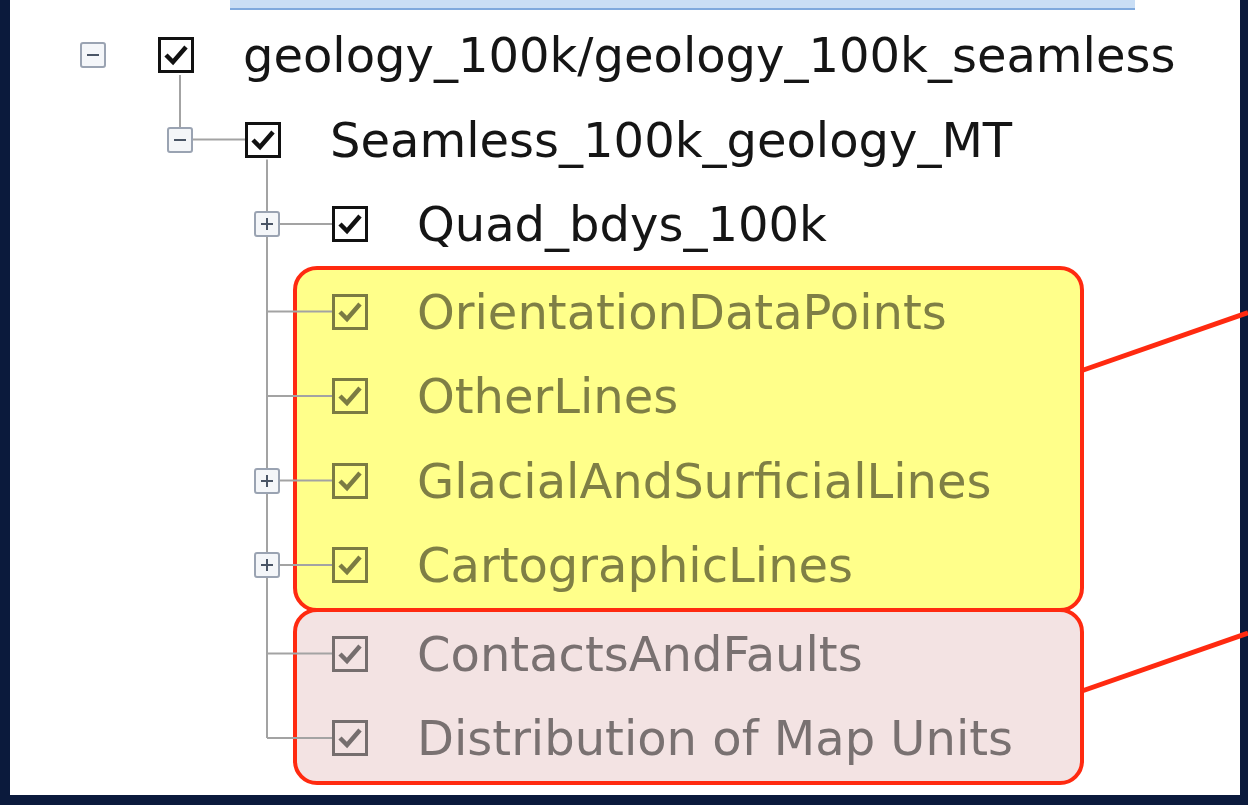 The height and width of the screenshot is (805, 1248). Describe the element at coordinates (671, 139) in the screenshot. I see `layer-name: Seamless_100k_geology_MT` at that location.